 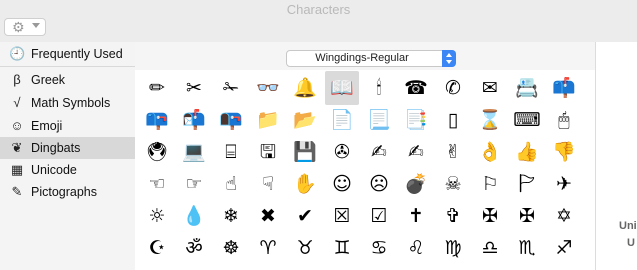 I want to click on glyph-cell: ☟, so click(x=268, y=184).